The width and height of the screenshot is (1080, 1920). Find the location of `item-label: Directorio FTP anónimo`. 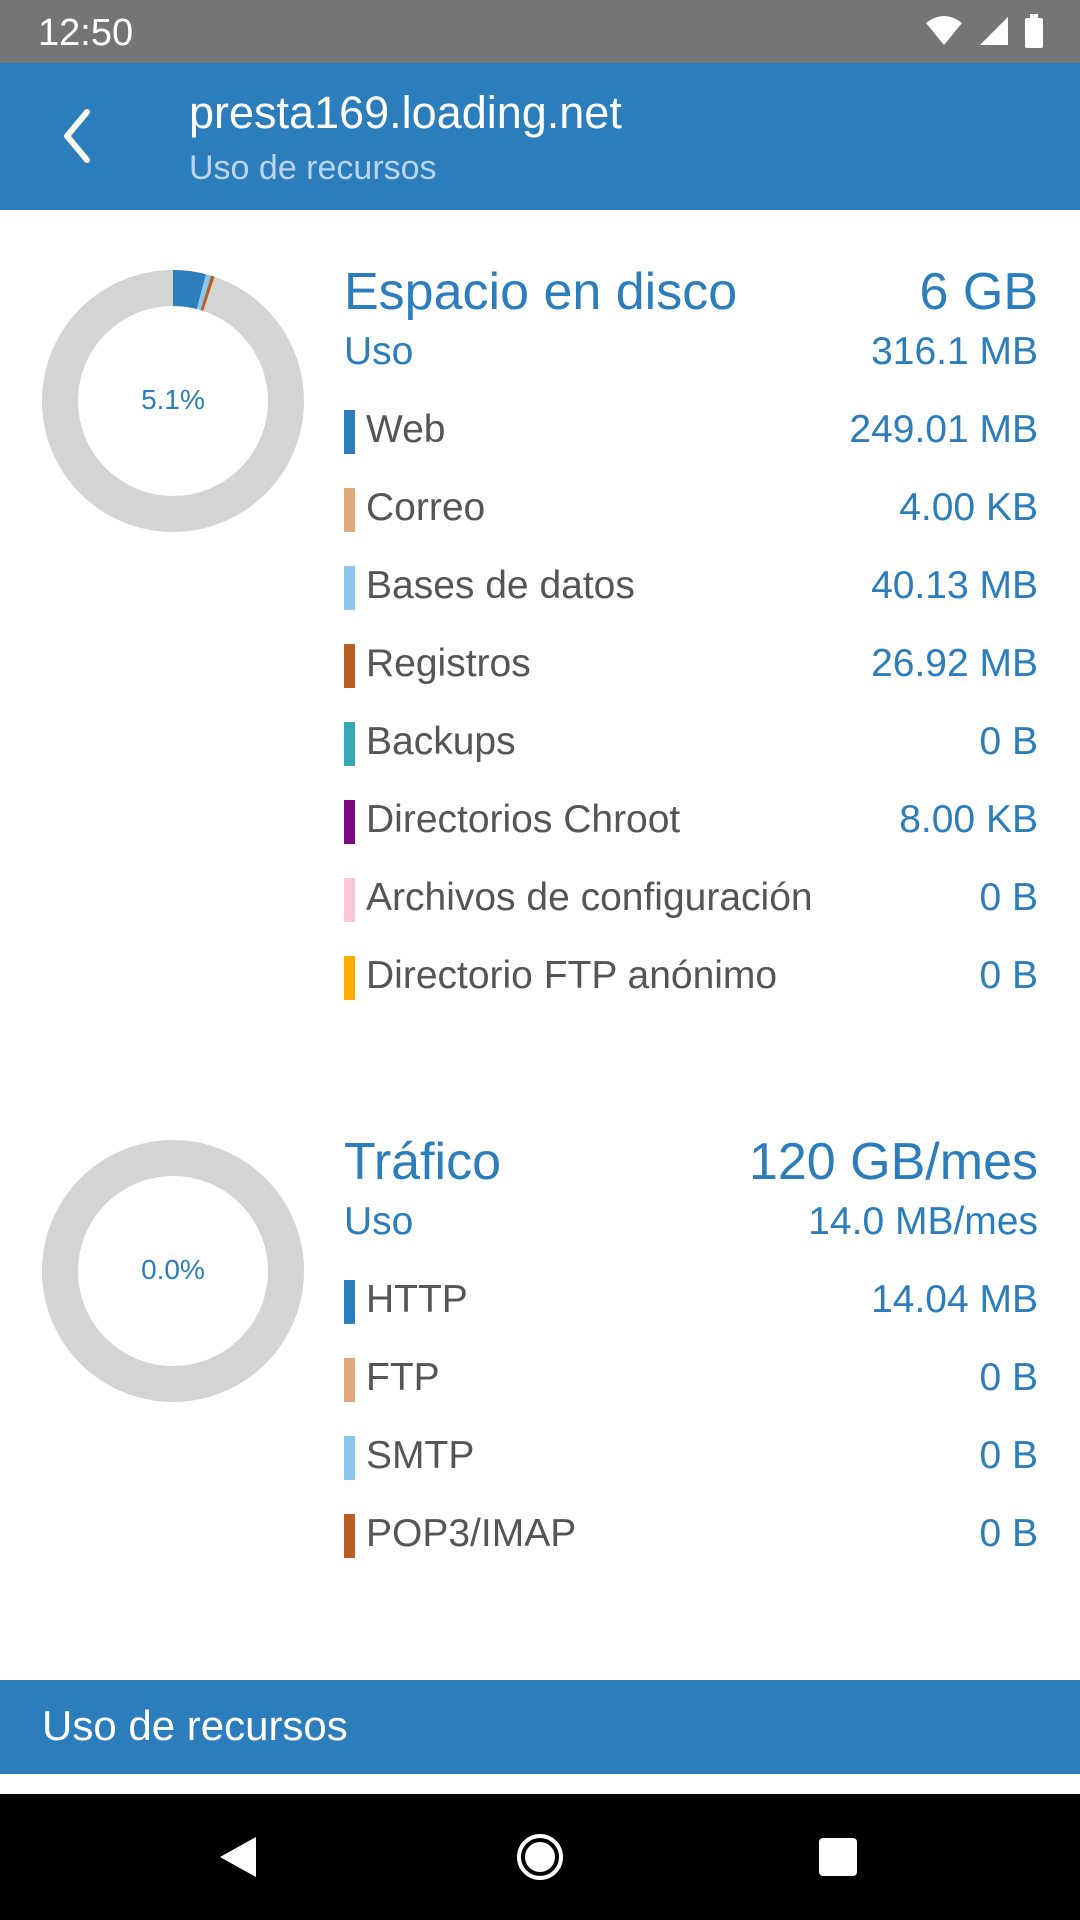

item-label: Directorio FTP anónimo is located at coordinates (572, 975).